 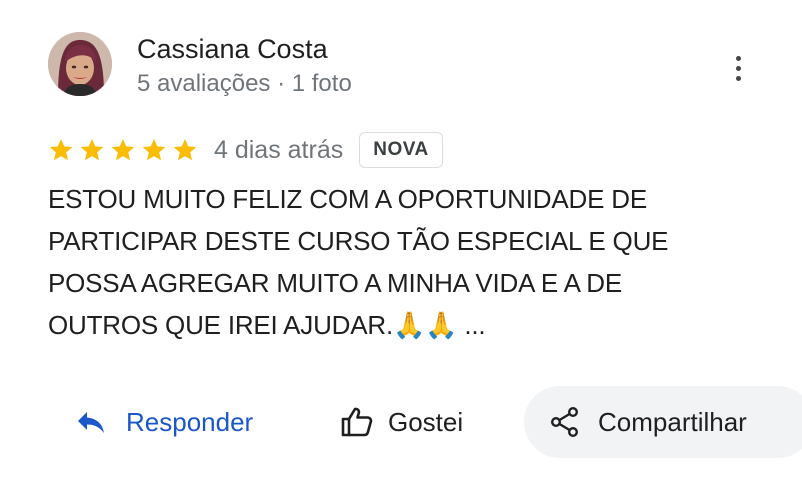 I want to click on avatar, so click(x=80, y=64).